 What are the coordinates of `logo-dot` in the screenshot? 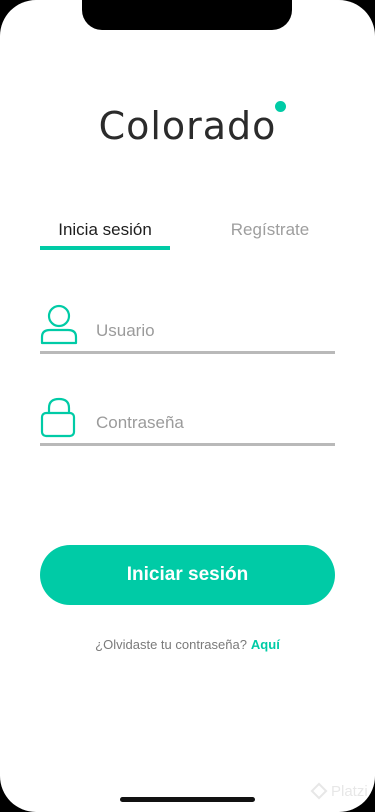 It's located at (280, 106).